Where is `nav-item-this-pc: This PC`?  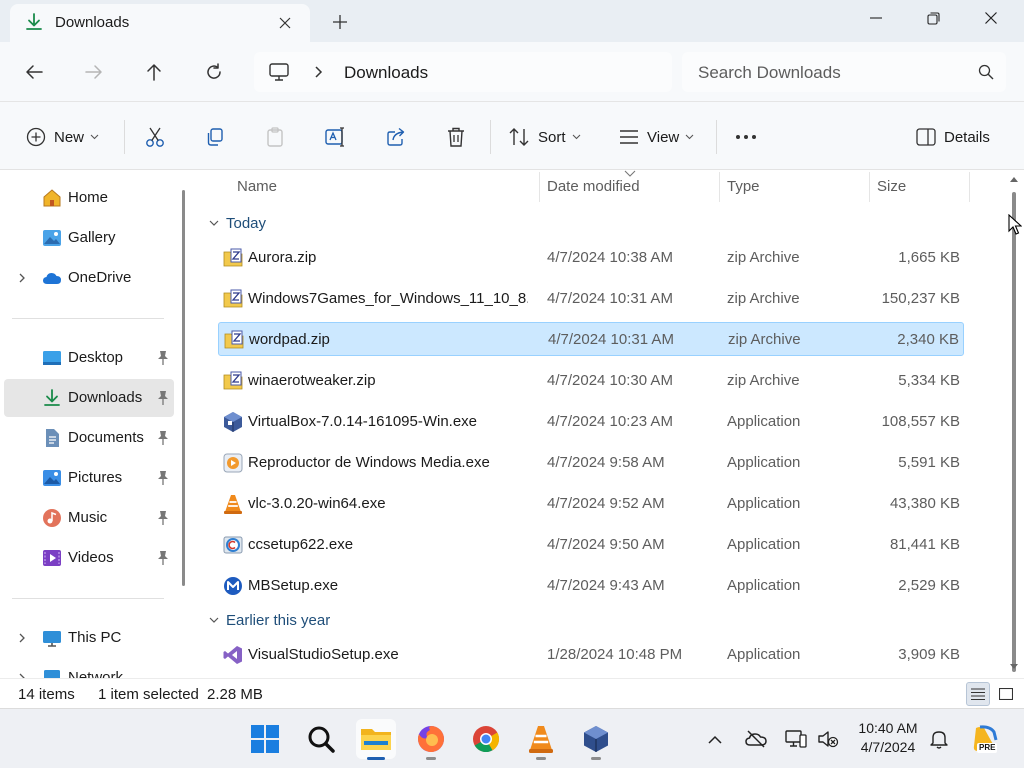
nav-item-this-pc: This PC is located at coordinates (89, 638).